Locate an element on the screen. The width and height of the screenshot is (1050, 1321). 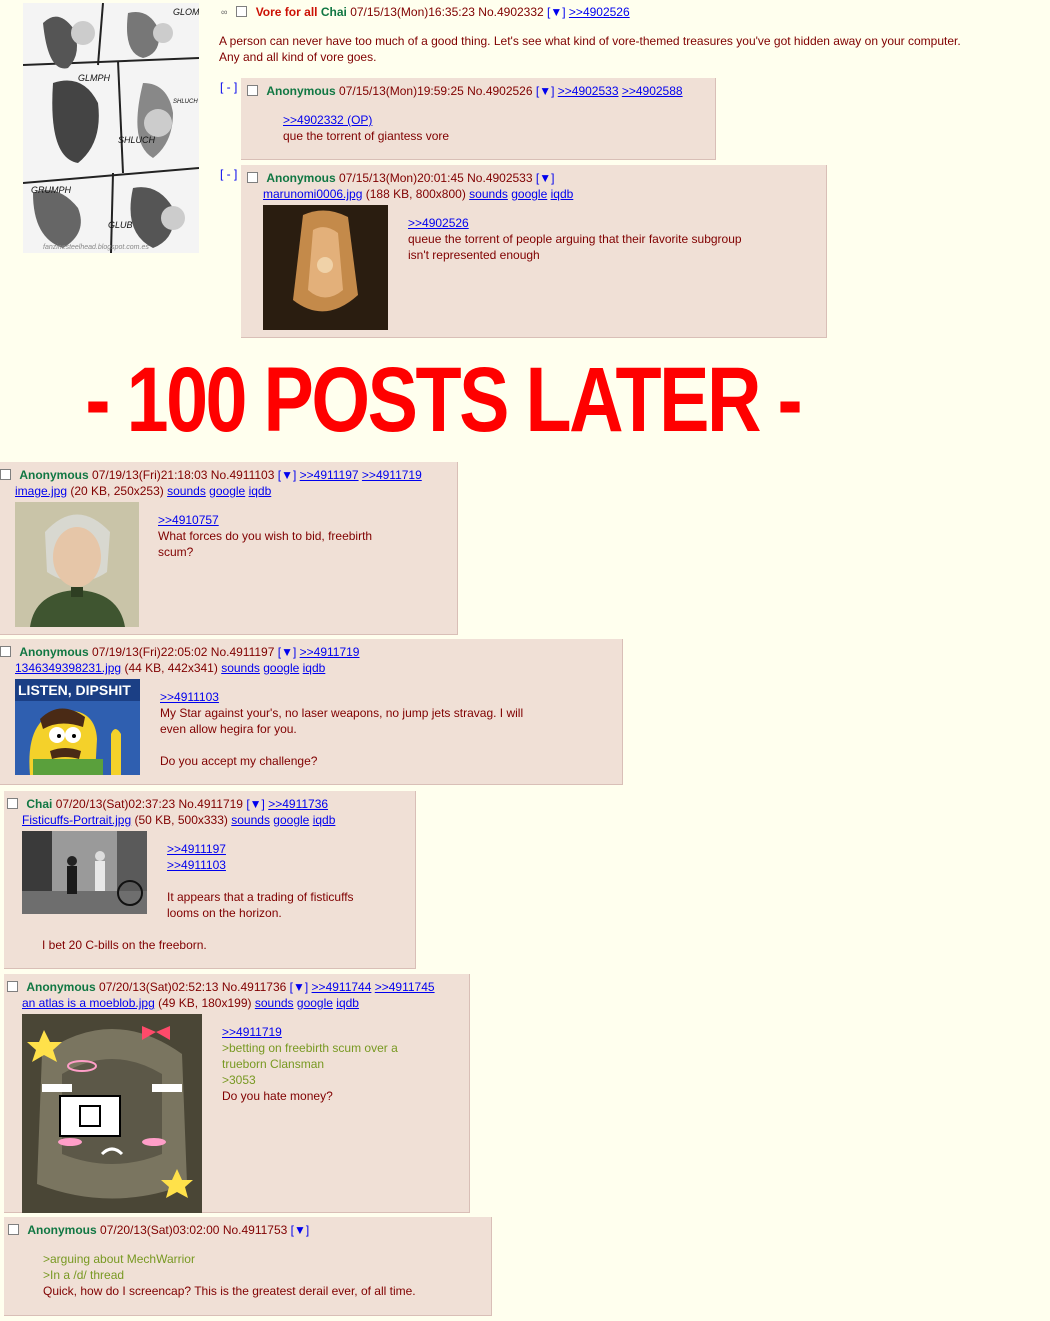
reply-post-number: No.4911736 is located at coordinates (254, 987).